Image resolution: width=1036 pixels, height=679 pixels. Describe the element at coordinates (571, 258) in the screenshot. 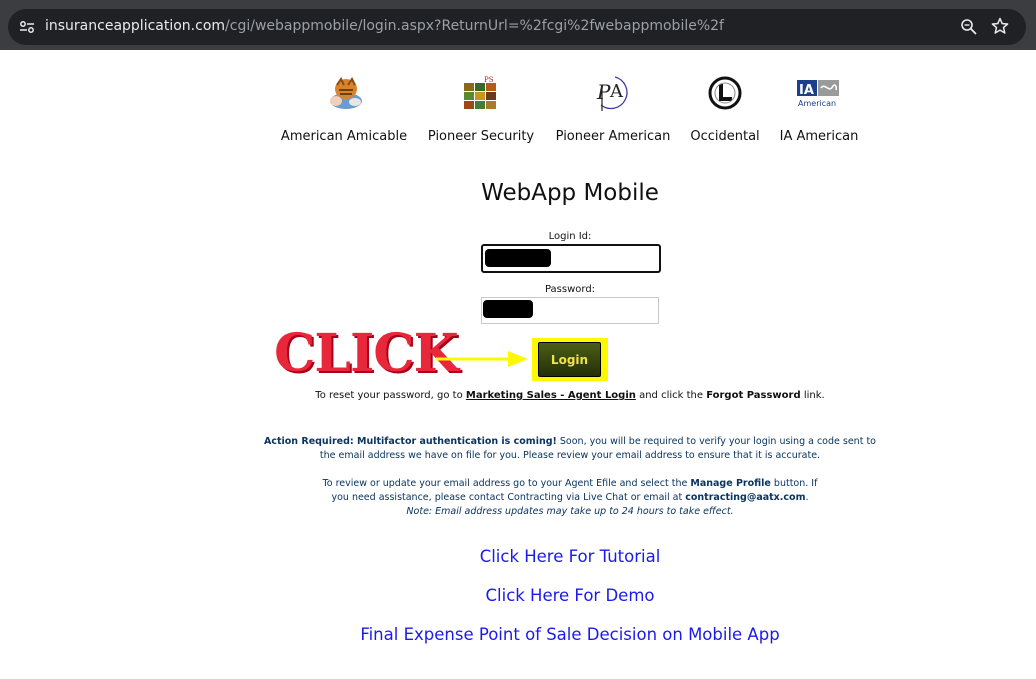

I see `login-id-input` at that location.